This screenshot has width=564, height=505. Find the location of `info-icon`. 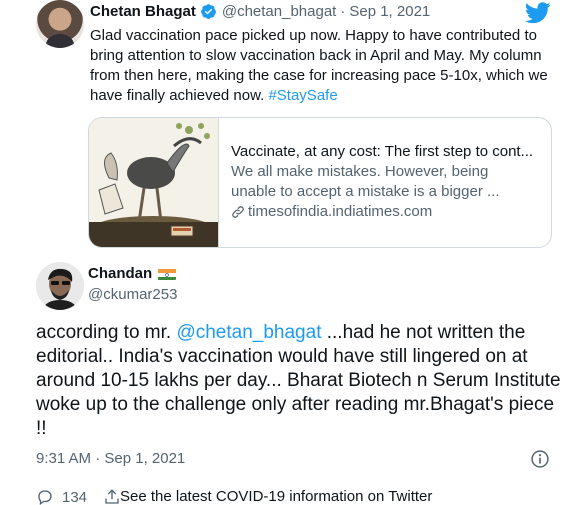

info-icon is located at coordinates (540, 459).